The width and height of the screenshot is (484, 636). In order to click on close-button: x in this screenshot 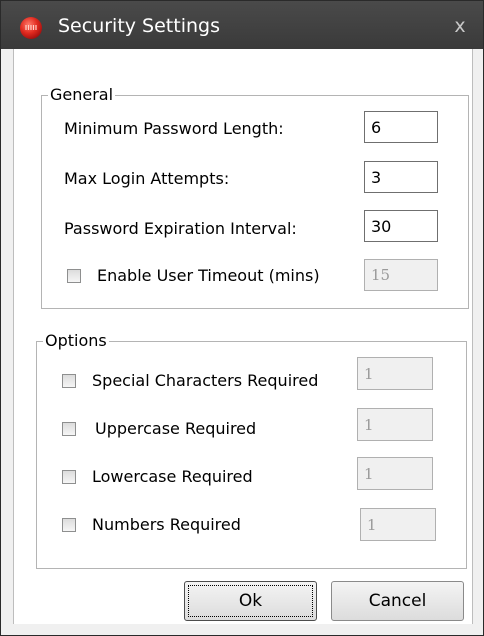, I will do `click(460, 26)`.